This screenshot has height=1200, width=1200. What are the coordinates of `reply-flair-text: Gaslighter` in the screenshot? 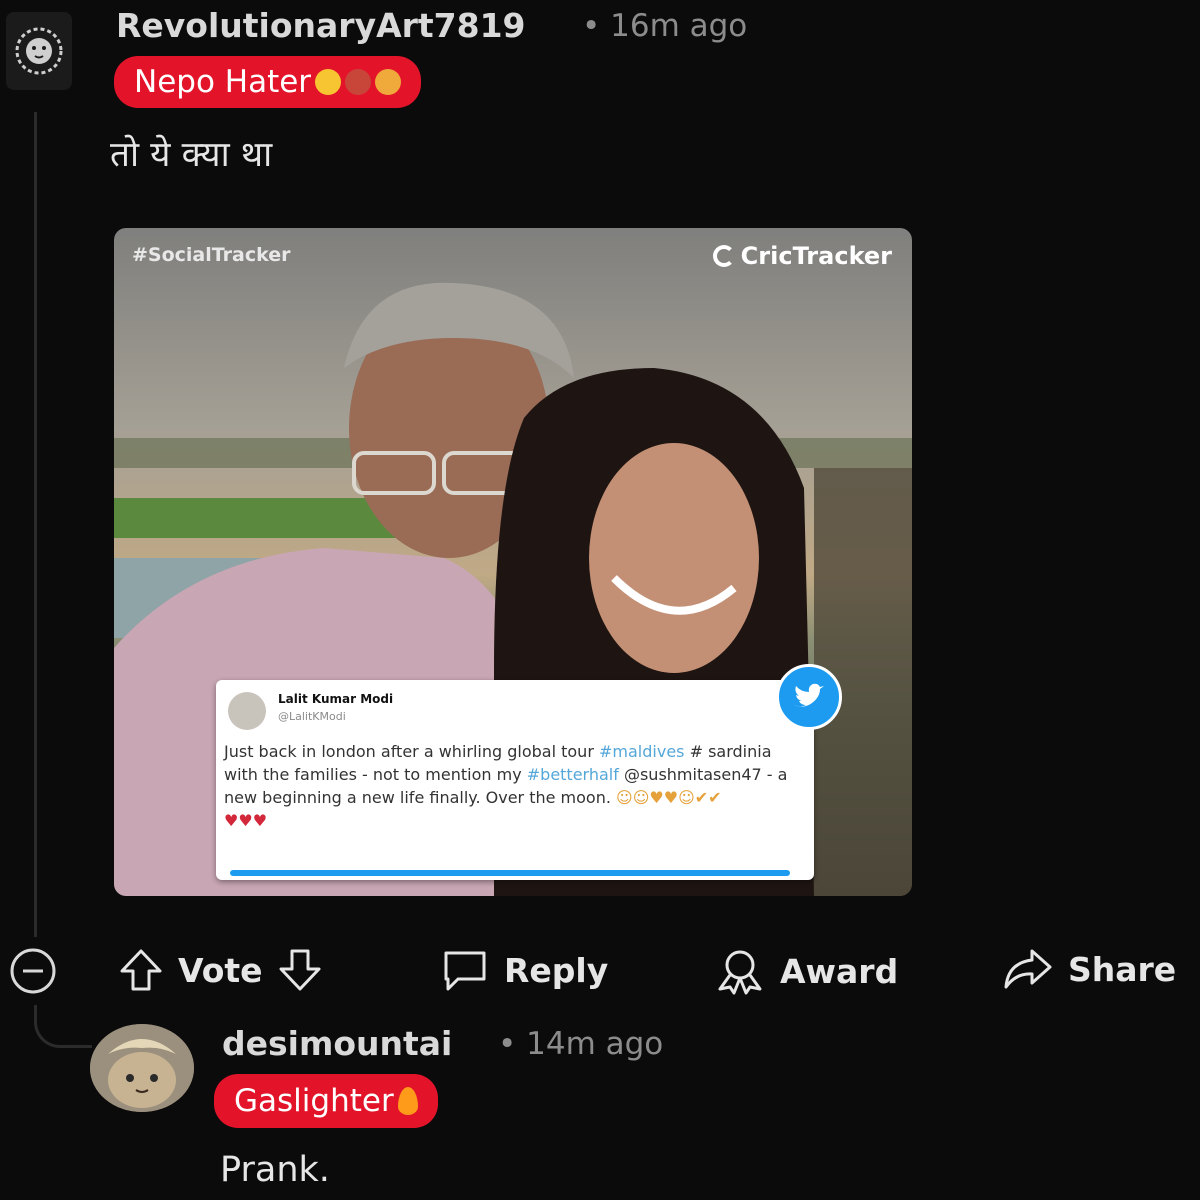 It's located at (314, 1101).